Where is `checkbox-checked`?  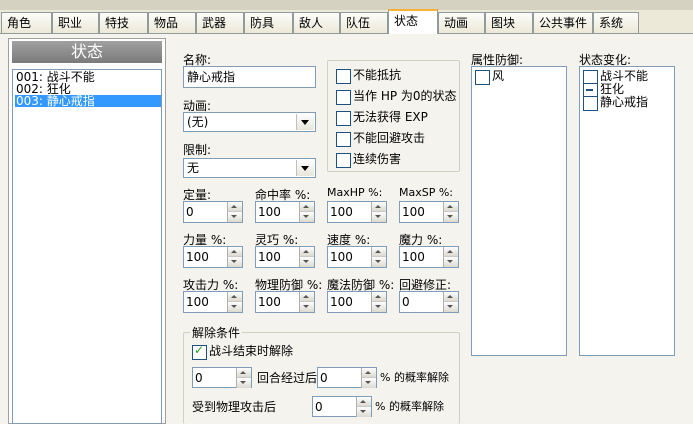
checkbox-checked is located at coordinates (199, 351).